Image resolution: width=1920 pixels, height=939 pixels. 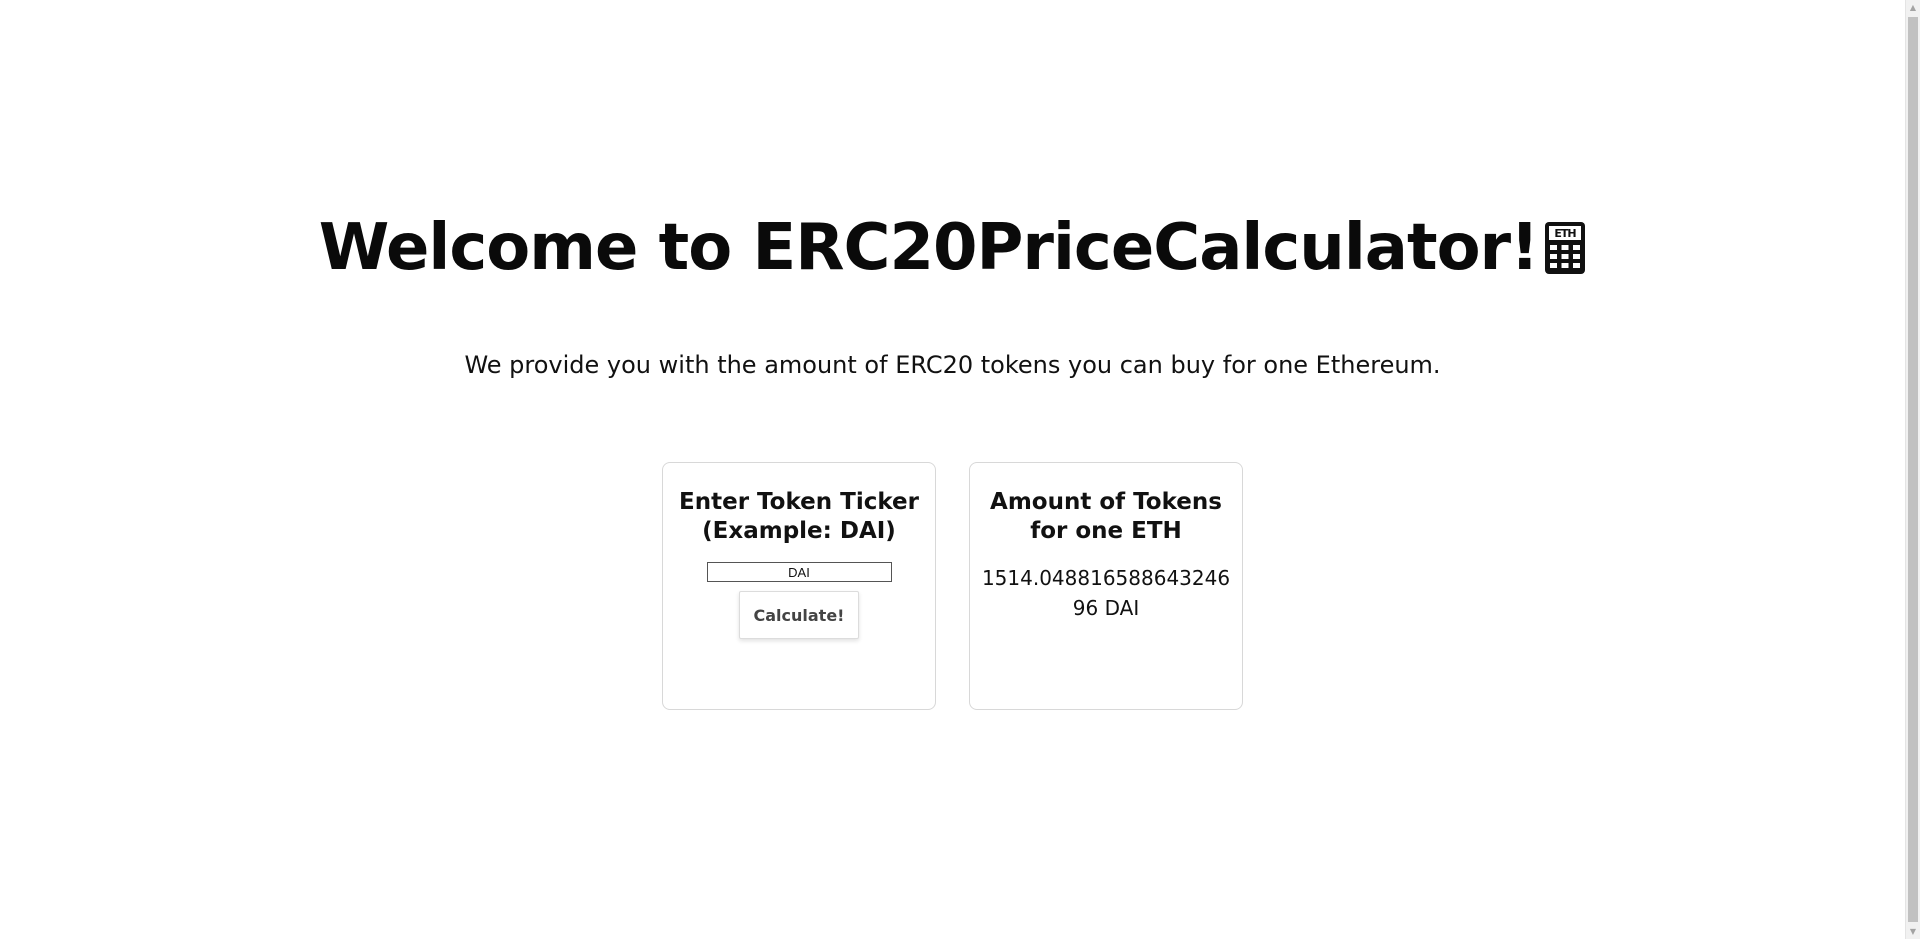 What do you see at coordinates (929, 248) in the screenshot?
I see `page-title-text: Welcome to ERC20PriceCalculator!` at bounding box center [929, 248].